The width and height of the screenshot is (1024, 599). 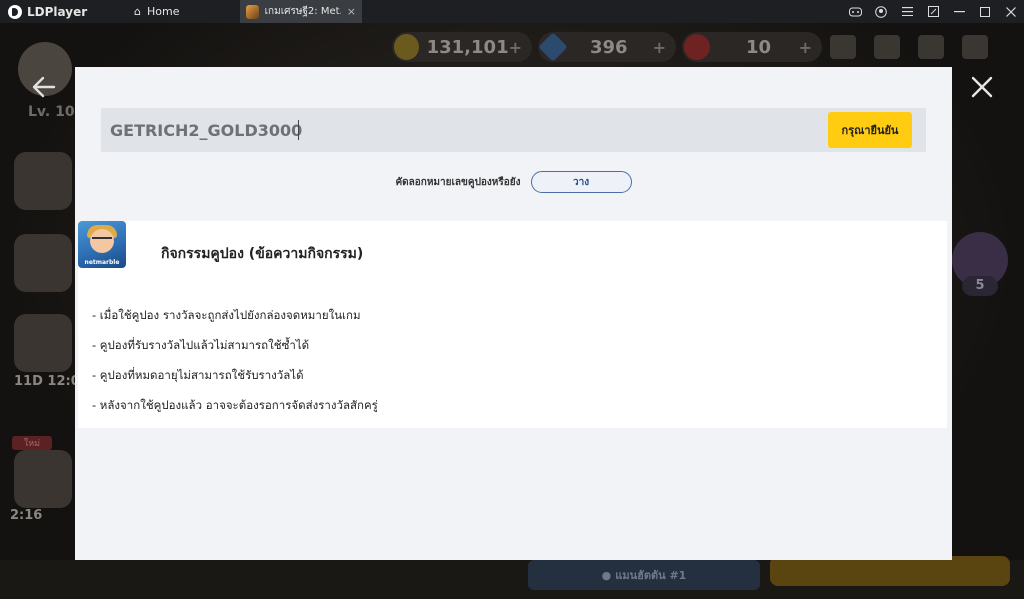 I want to click on user-icon, so click(x=881, y=11).